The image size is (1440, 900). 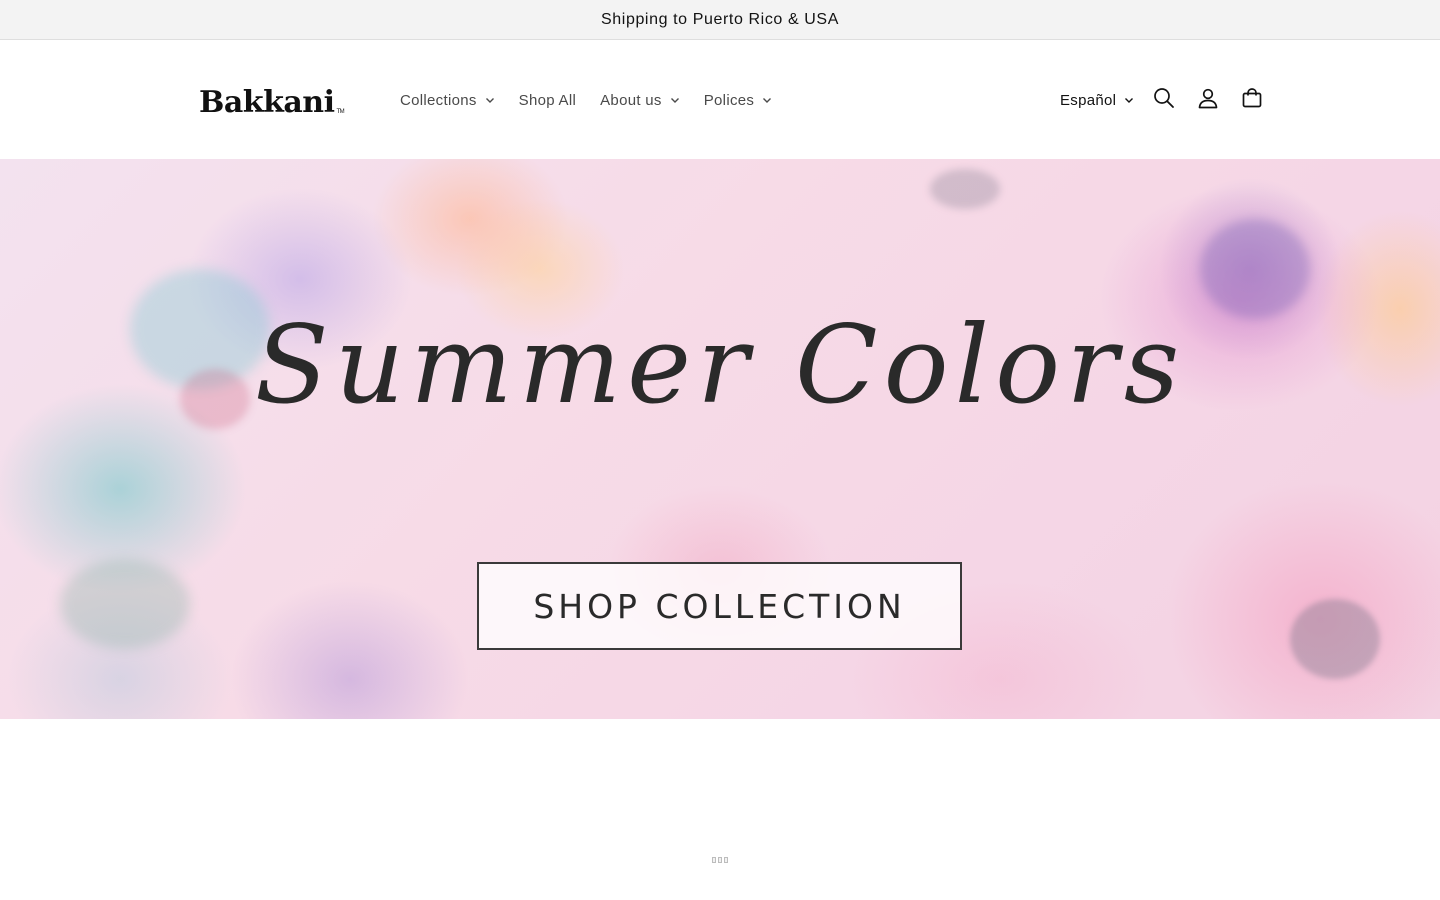 I want to click on hero-title: Summer Colors, so click(x=720, y=365).